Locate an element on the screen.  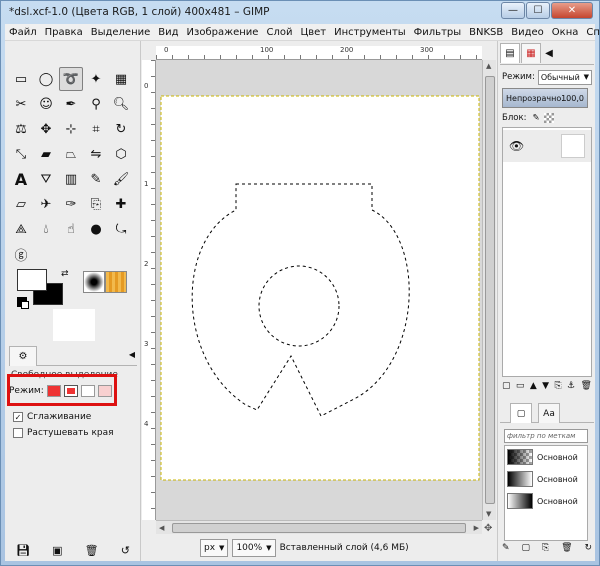
free-select-icon: ➰ is located at coordinates (71, 79).